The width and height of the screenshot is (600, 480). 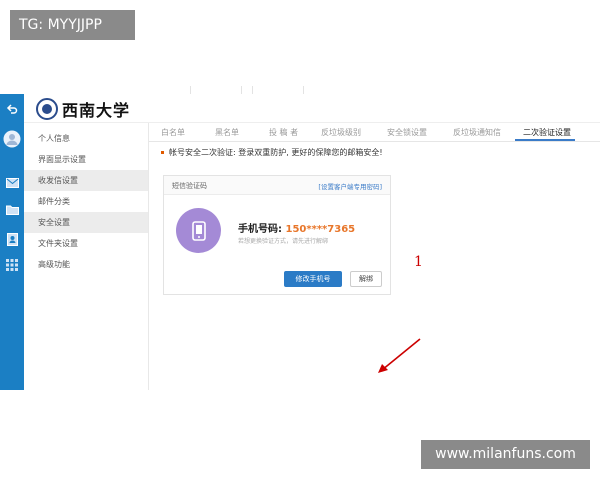 What do you see at coordinates (320, 229) in the screenshot?
I see `phone-number: 150****7365` at bounding box center [320, 229].